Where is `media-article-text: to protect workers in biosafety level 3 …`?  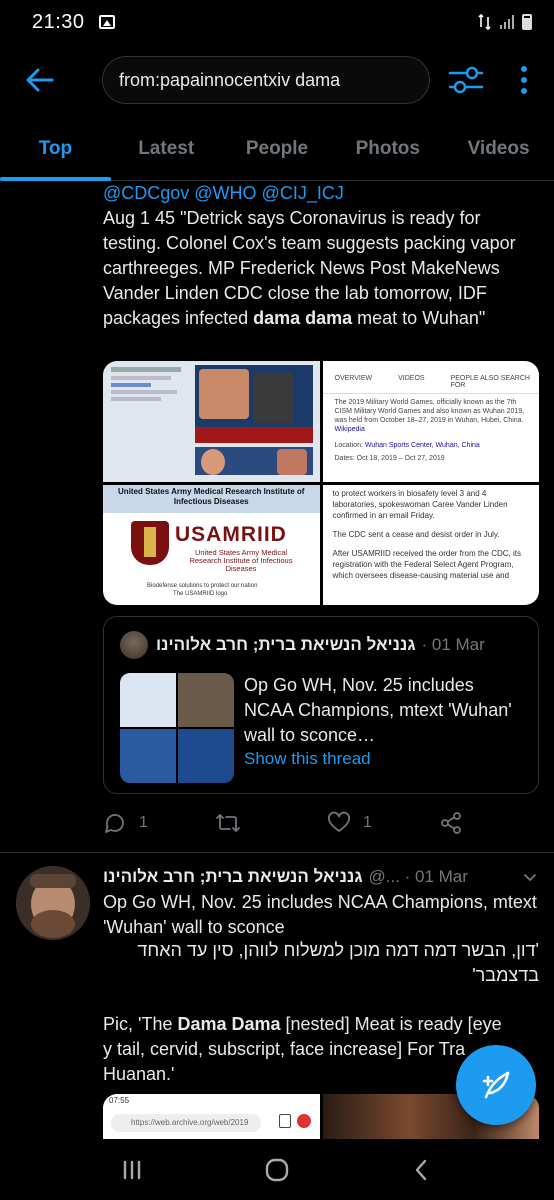
media-article-text: to protect workers in biosafety level 3 … is located at coordinates (430, 544).